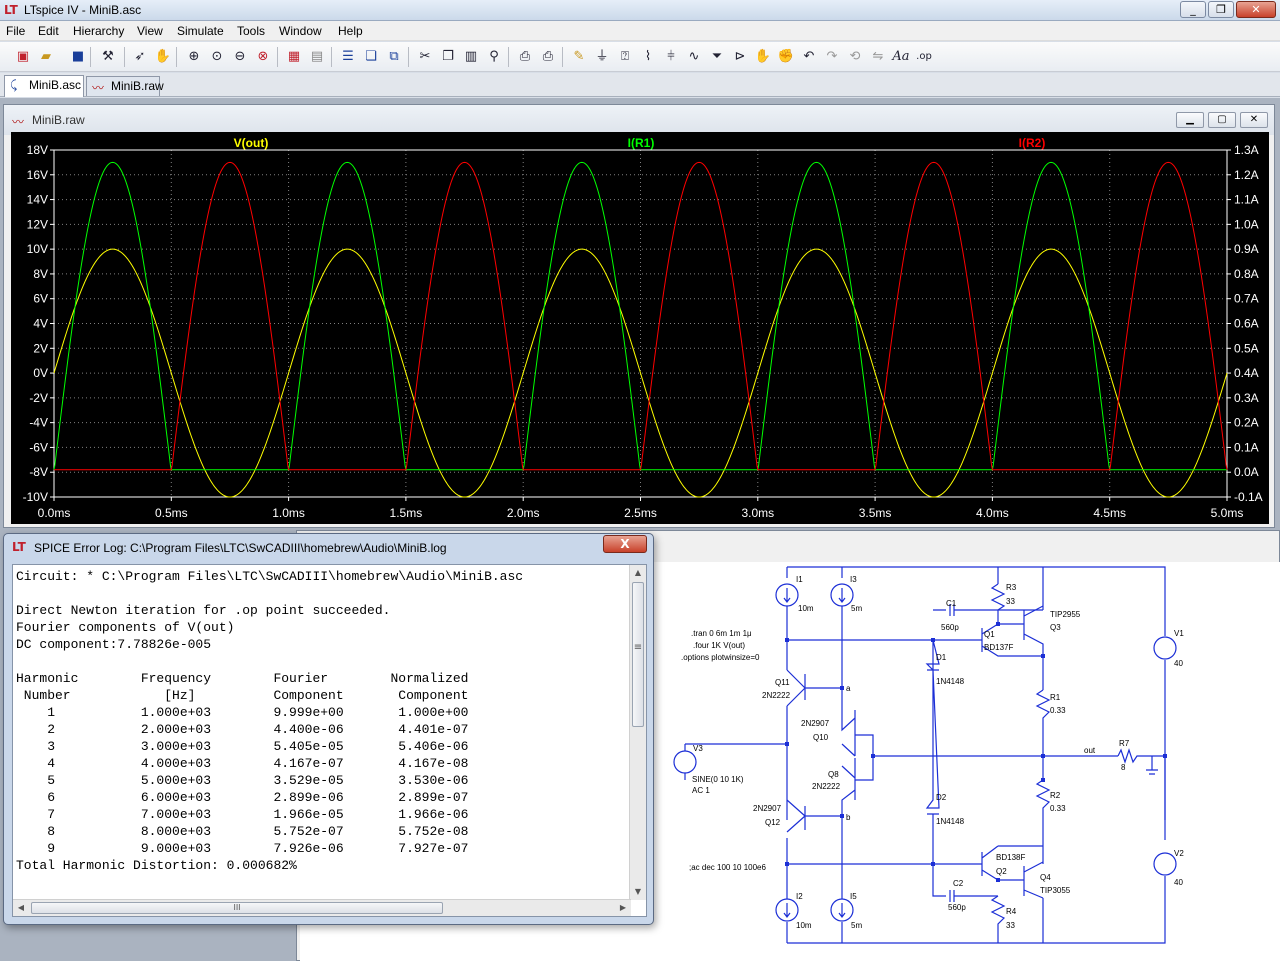  Describe the element at coordinates (251, 143) in the screenshot. I see `trace-legend-label: V(out)` at that location.